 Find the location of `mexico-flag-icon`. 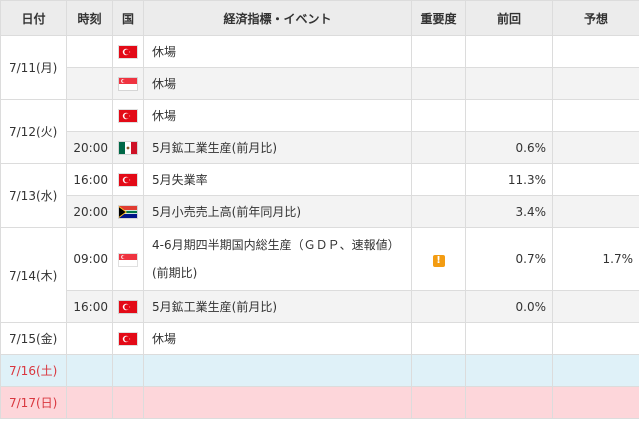

mexico-flag-icon is located at coordinates (128, 148).